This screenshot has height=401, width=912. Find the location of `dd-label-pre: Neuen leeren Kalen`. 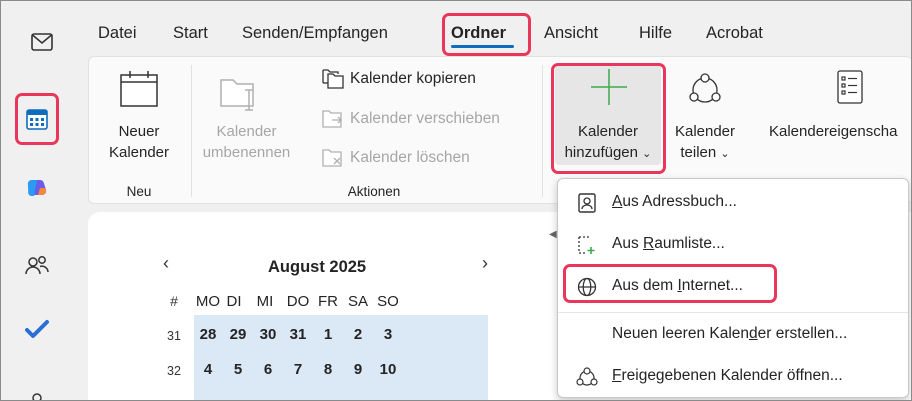

dd-label-pre: Neuen leeren Kalen is located at coordinates (681, 333).